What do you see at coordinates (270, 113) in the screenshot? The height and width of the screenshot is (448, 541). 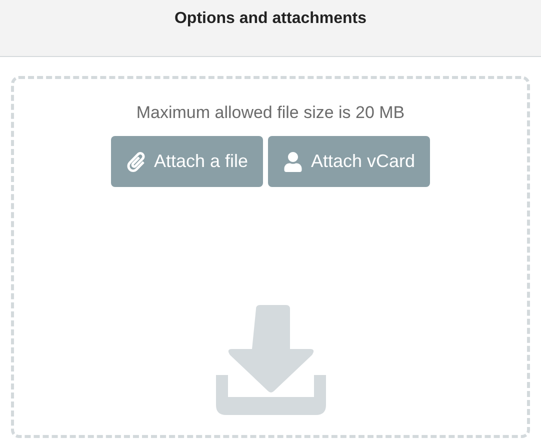 I see `file-size-note: Maximum allowed file size is 20 MB` at bounding box center [270, 113].